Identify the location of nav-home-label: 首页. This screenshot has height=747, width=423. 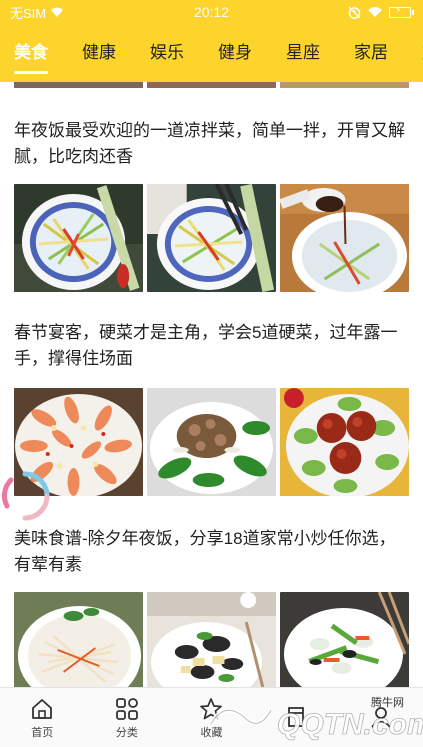
(42, 732).